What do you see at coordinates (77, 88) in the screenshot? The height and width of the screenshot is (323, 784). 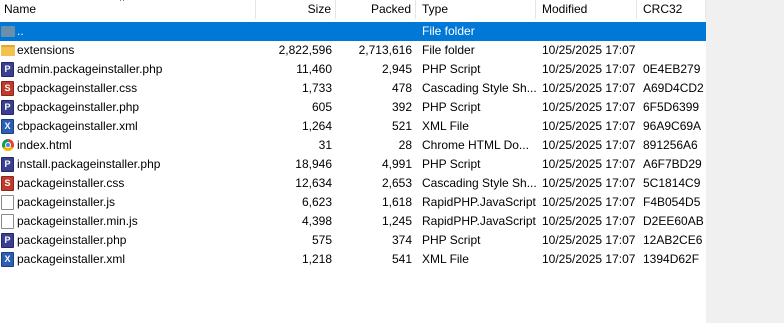 I see `file-name: cbpackageinstaller.css` at bounding box center [77, 88].